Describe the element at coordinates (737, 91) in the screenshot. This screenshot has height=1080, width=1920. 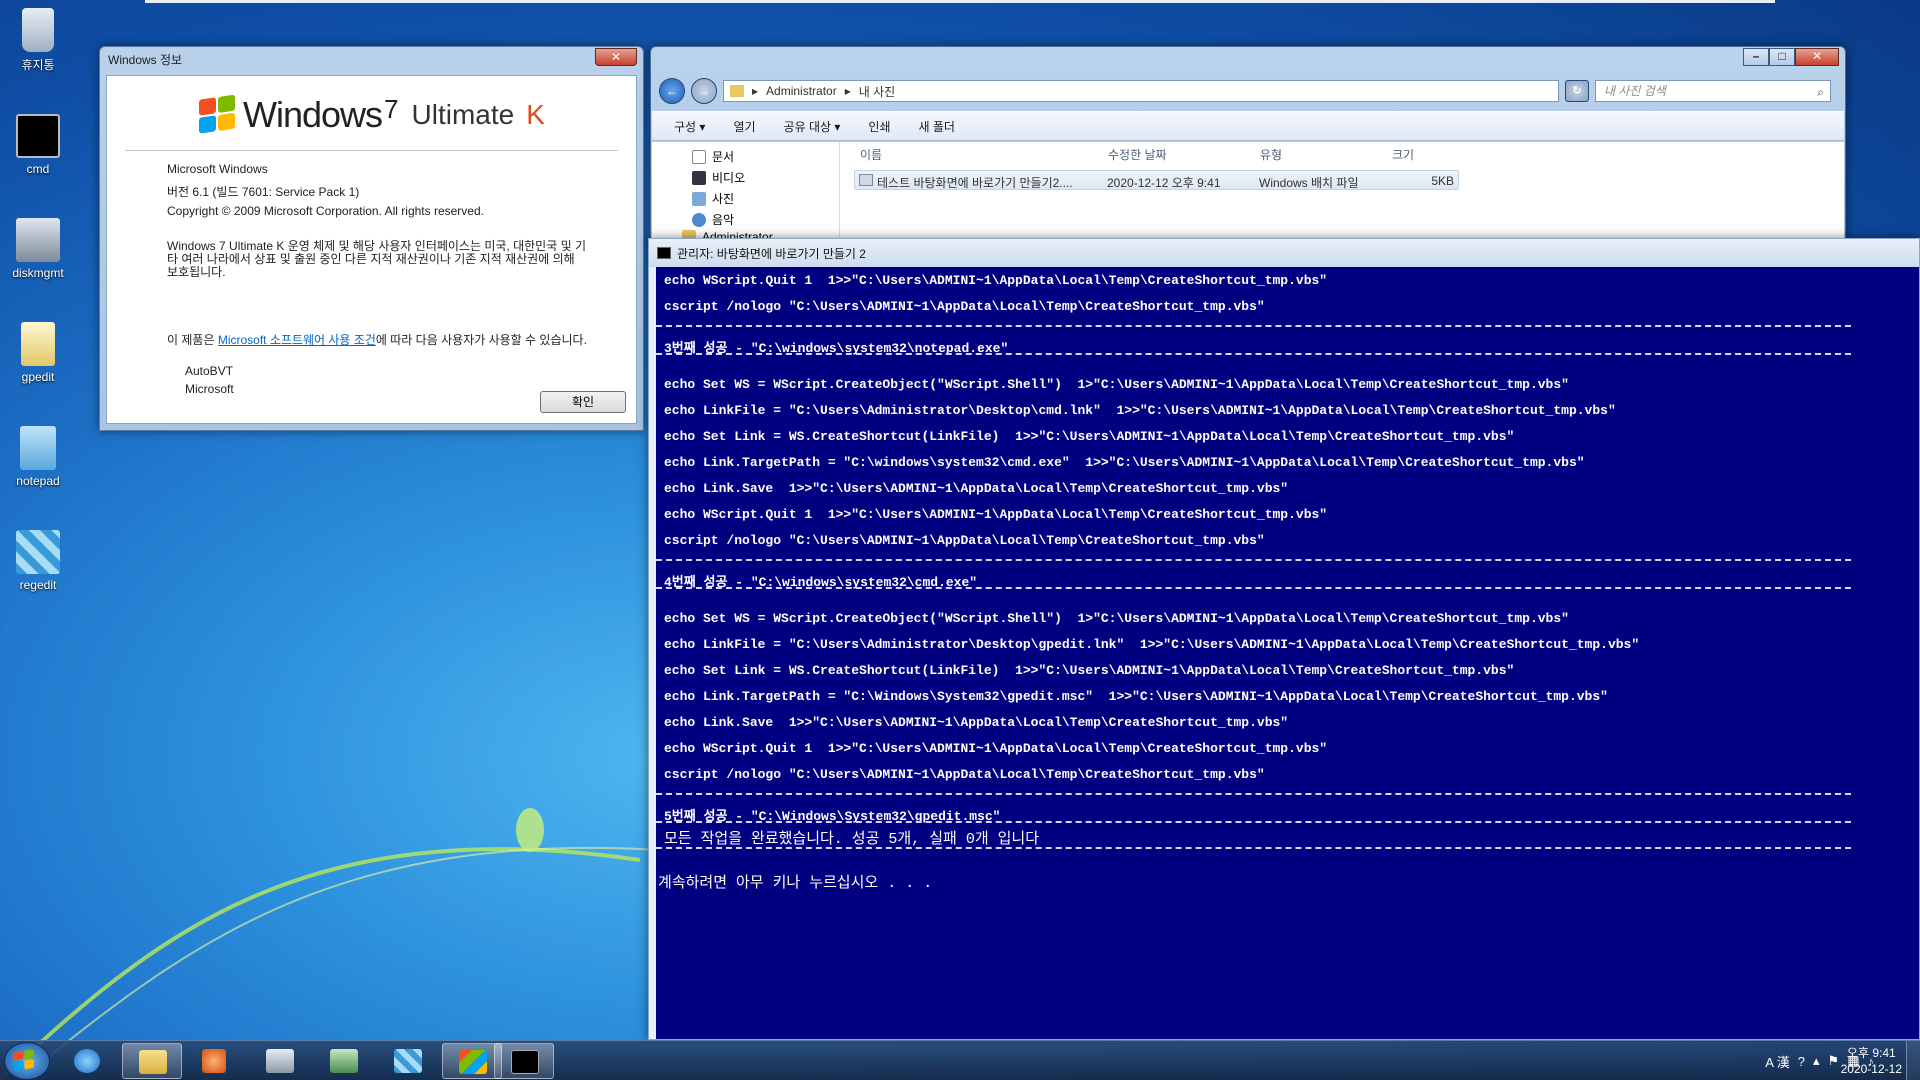
I see `folder-icon` at that location.